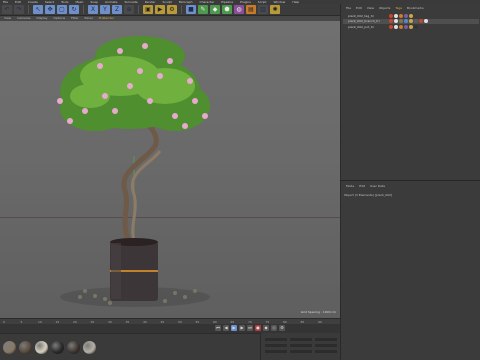 This screenshot has width=480, height=360. What do you see at coordinates (275, 9) in the screenshot?
I see `light-icon: ✺` at bounding box center [275, 9].